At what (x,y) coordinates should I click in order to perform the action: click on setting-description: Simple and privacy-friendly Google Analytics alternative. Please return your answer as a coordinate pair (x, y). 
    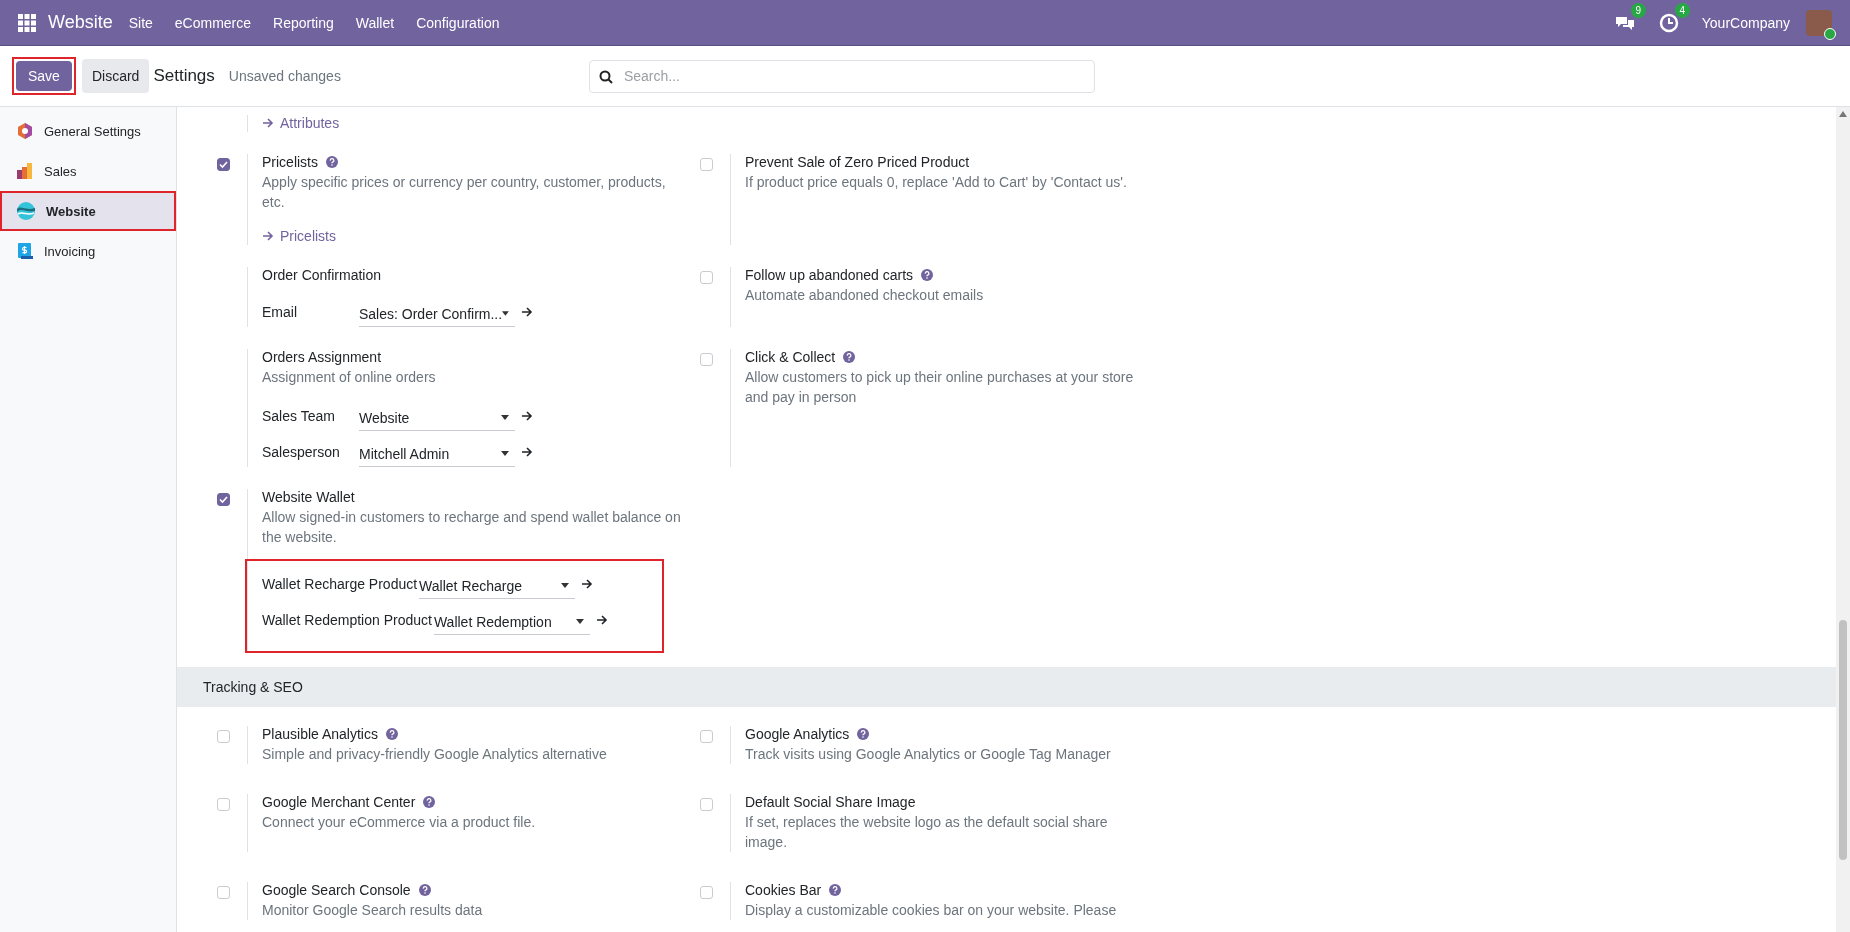
    Looking at the image, I should click on (435, 754).